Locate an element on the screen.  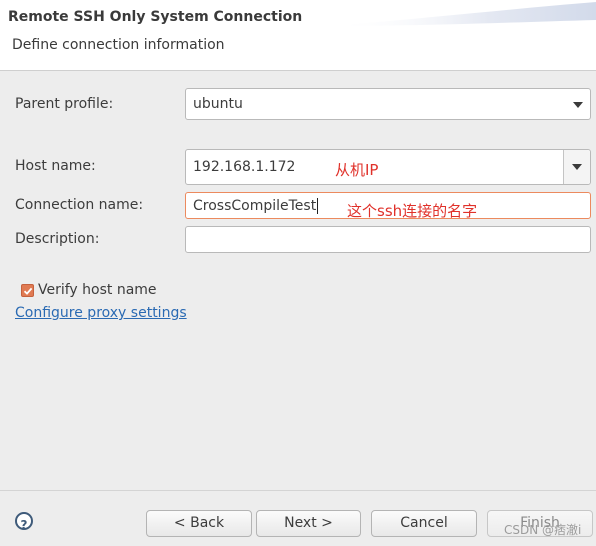
connection-name-value: CrossCompileTest is located at coordinates (255, 205).